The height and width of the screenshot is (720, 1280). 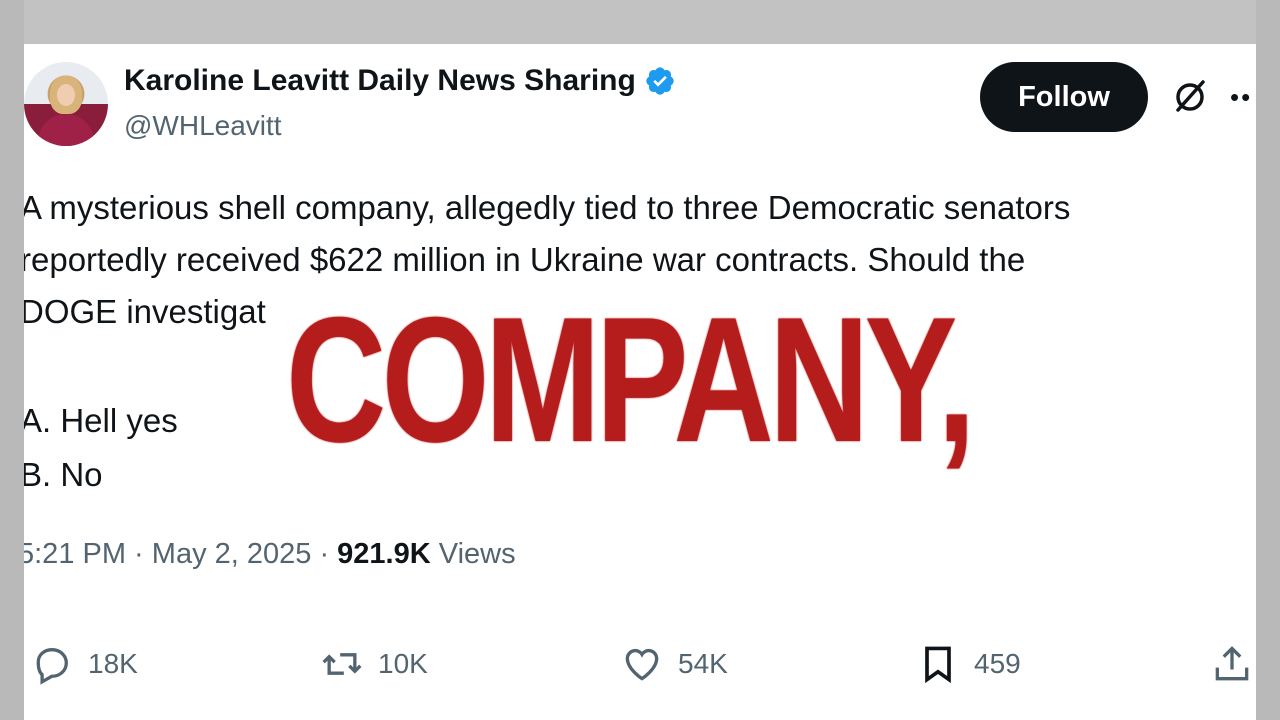 What do you see at coordinates (380, 81) in the screenshot?
I see `author-display-name: Karoline Leavitt Daily News Sharing` at bounding box center [380, 81].